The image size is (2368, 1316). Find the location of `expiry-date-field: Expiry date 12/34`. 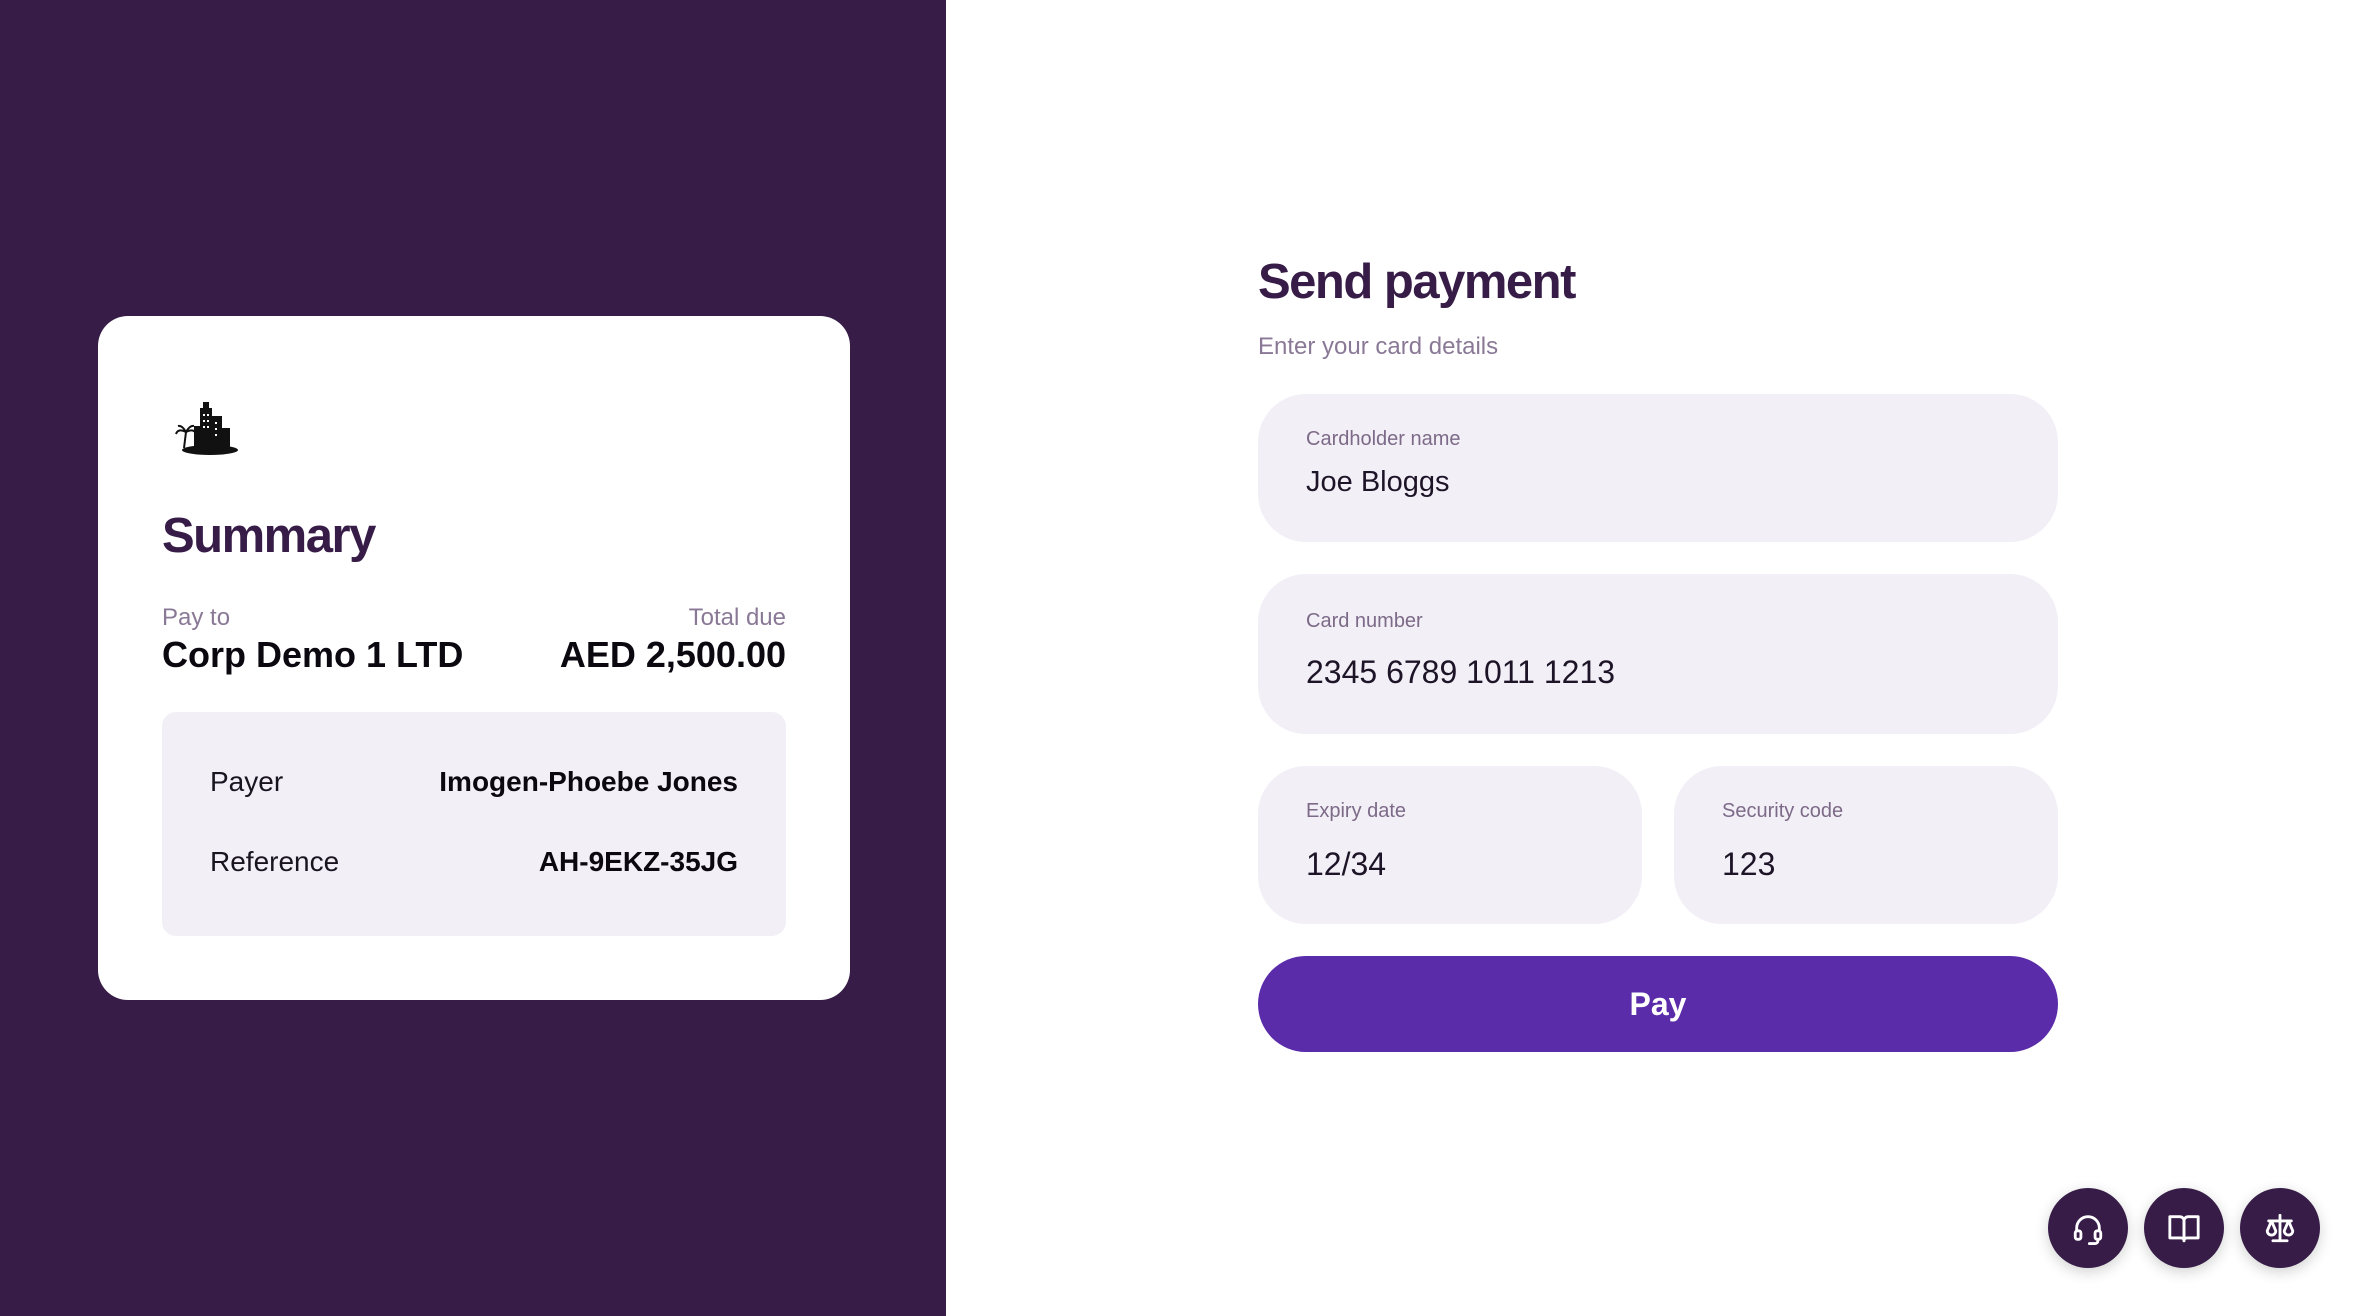

expiry-date-field: Expiry date 12/34 is located at coordinates (1450, 845).